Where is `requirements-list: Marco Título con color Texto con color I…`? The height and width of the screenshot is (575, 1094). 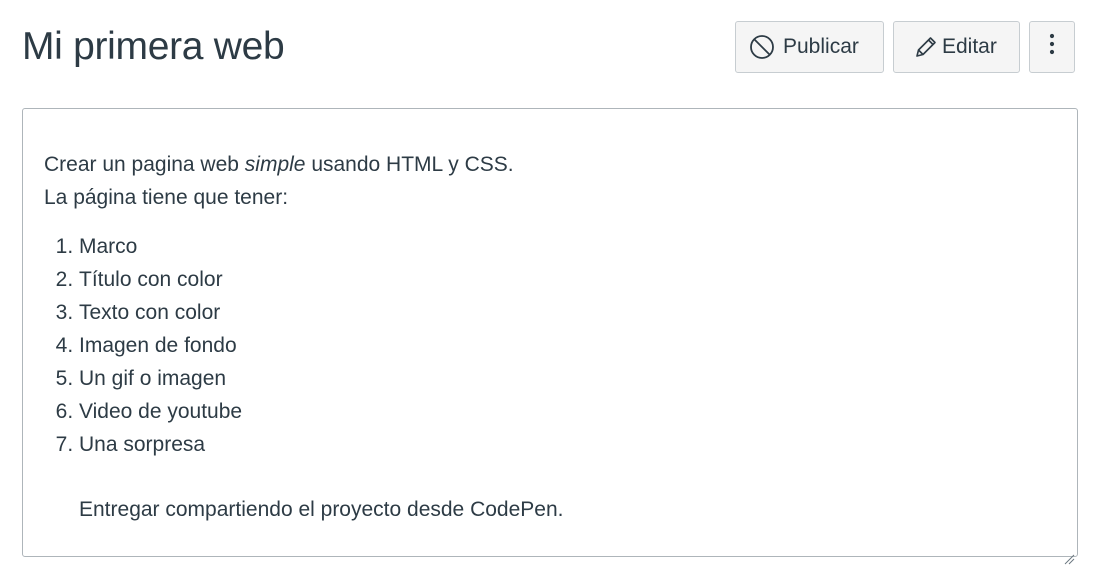
requirements-list: Marco Título con color Texto con color I… is located at coordinates (143, 345).